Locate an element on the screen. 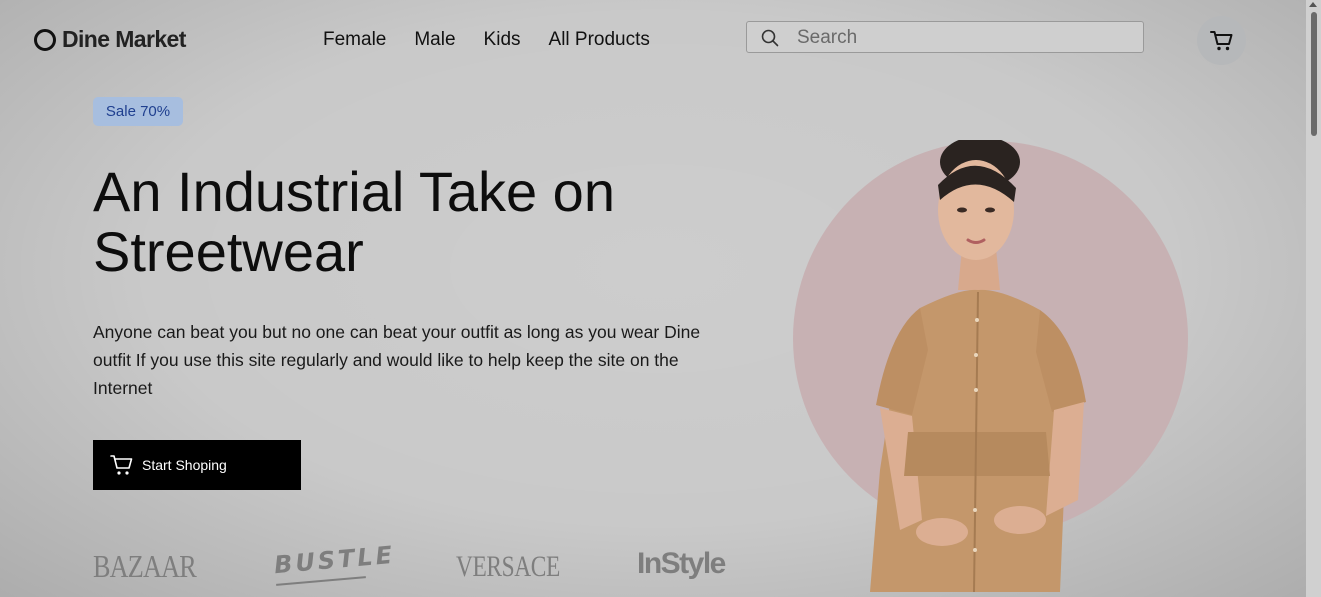 The image size is (1321, 597). start-shopping-label: Start Shoping is located at coordinates (184, 465).